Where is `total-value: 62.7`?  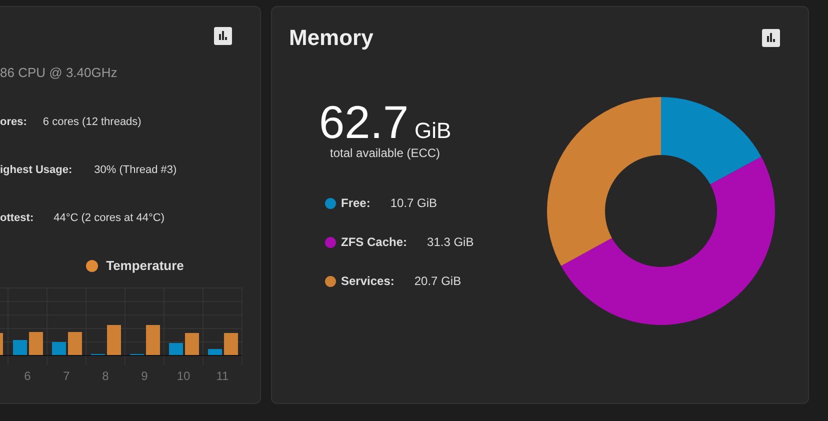
total-value: 62.7 is located at coordinates (364, 122).